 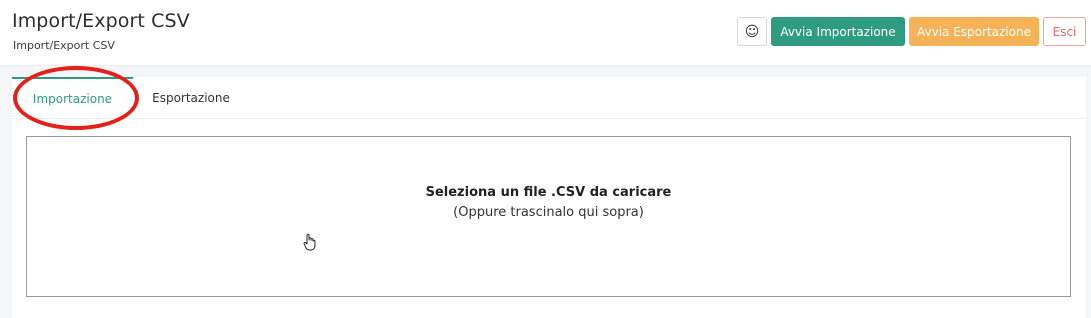 I want to click on emoji-button: ☺, so click(x=752, y=31).